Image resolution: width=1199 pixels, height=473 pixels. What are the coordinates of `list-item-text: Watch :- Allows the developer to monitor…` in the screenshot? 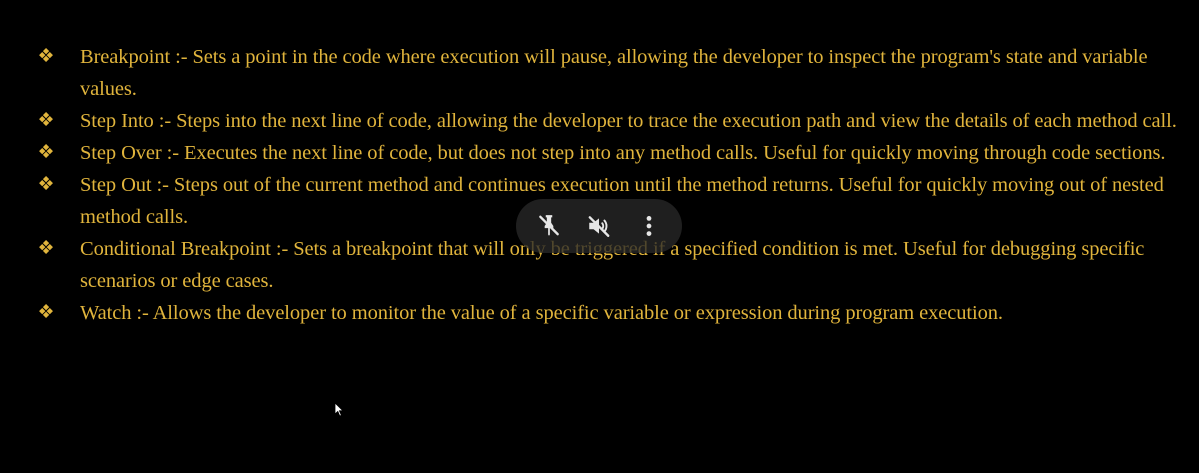 It's located at (541, 313).